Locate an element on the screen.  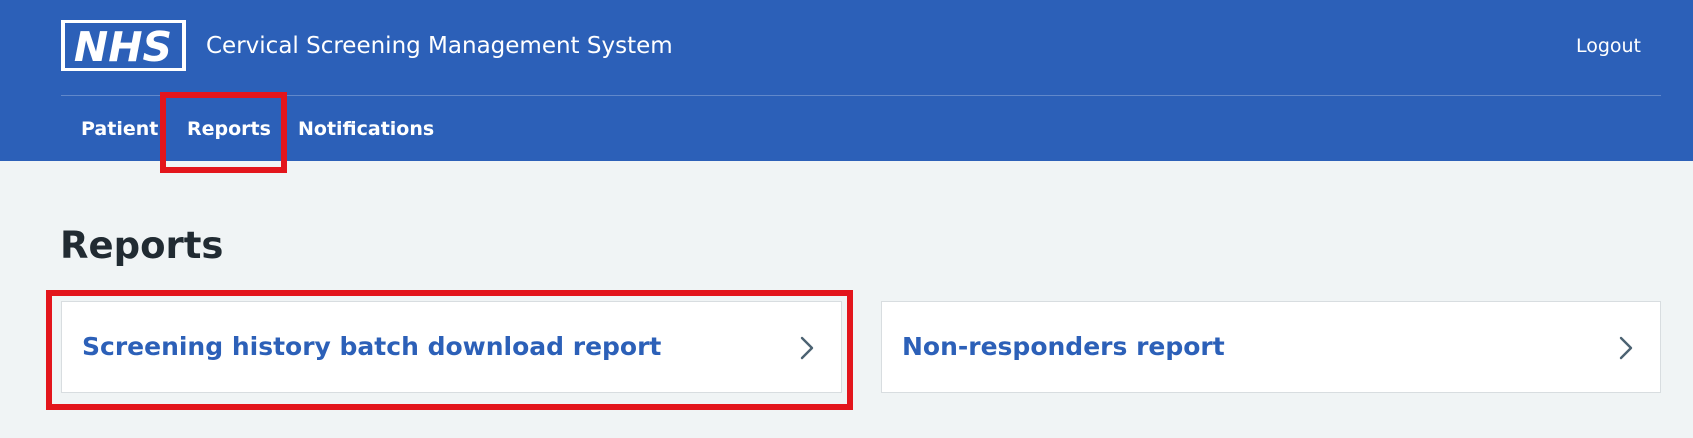
svg-text: NHS is located at coordinates (123, 45).